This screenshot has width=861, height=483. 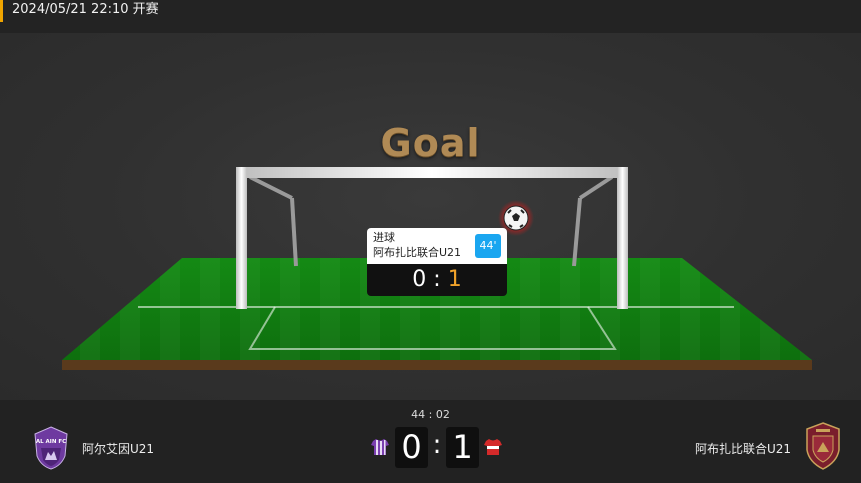 What do you see at coordinates (241, 238) in the screenshot?
I see `goal-left-post` at bounding box center [241, 238].